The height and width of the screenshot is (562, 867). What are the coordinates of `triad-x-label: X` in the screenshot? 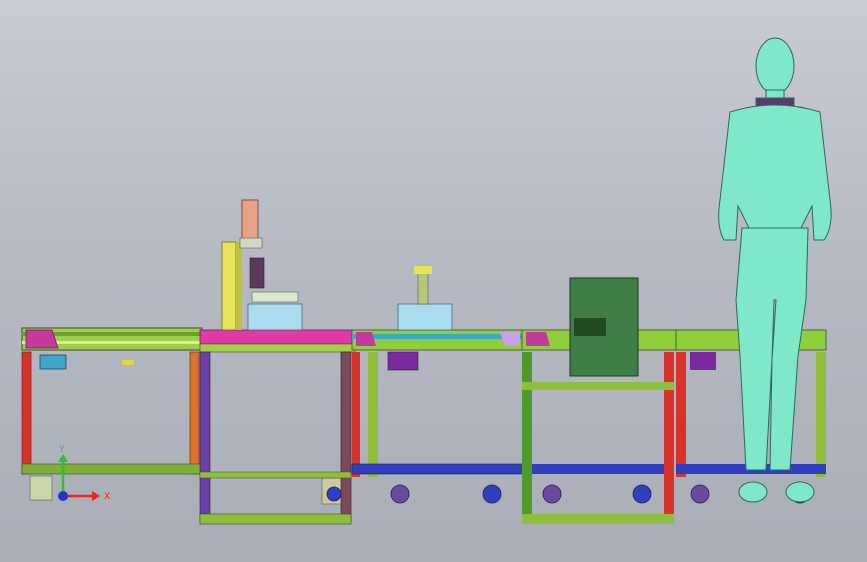 It's located at (107, 497).